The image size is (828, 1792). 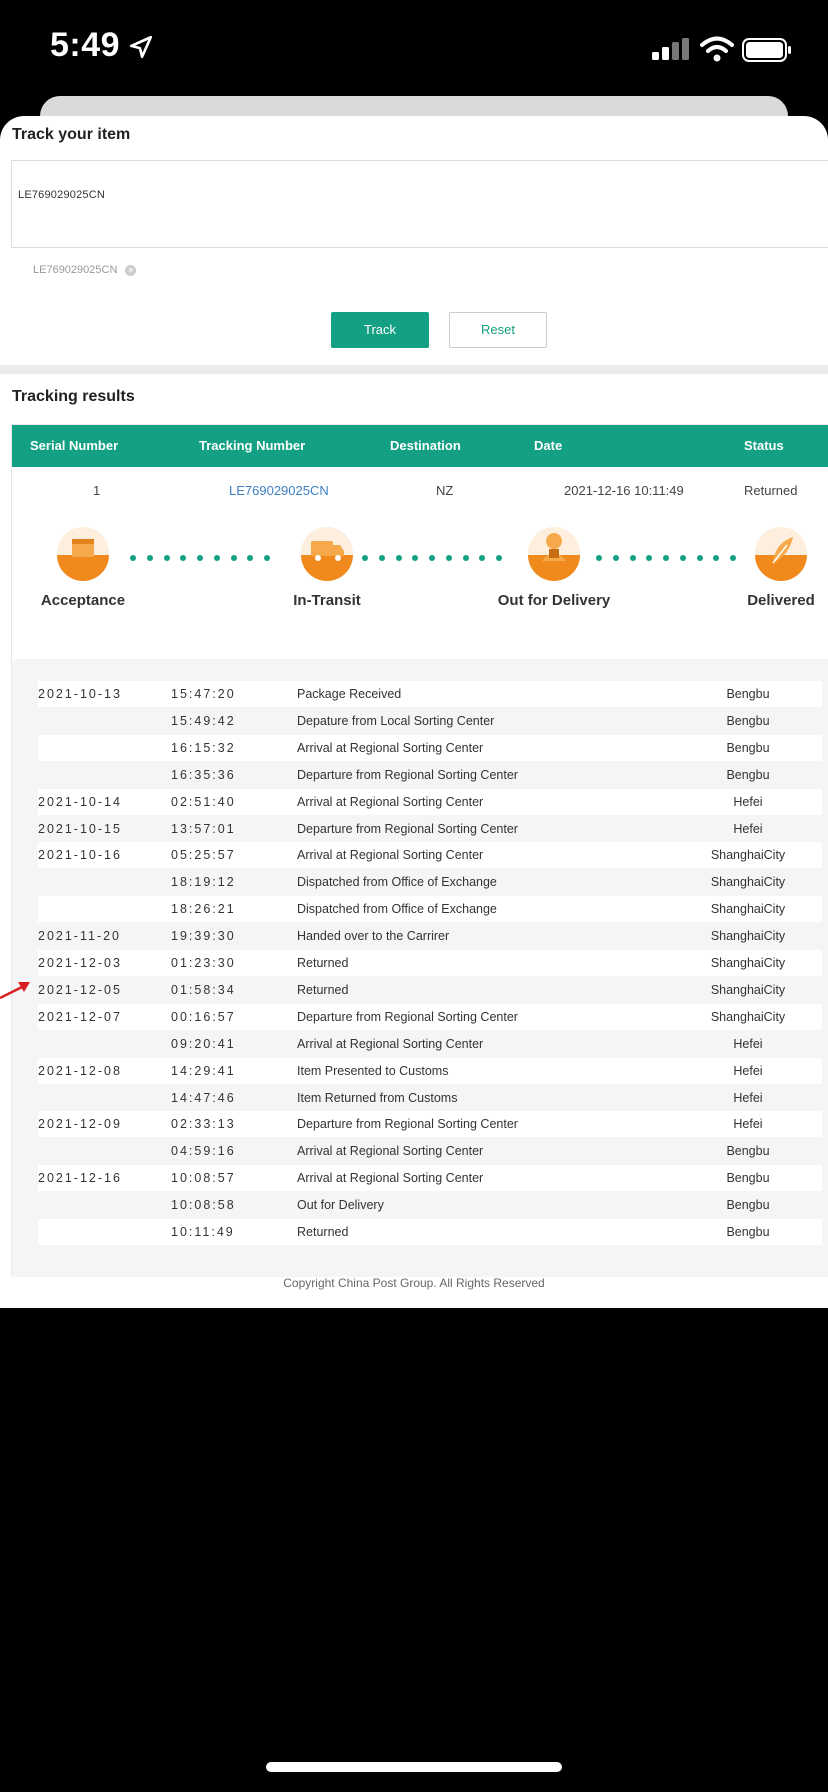 I want to click on stage-label-delivered: Delivered, so click(x=781, y=600).